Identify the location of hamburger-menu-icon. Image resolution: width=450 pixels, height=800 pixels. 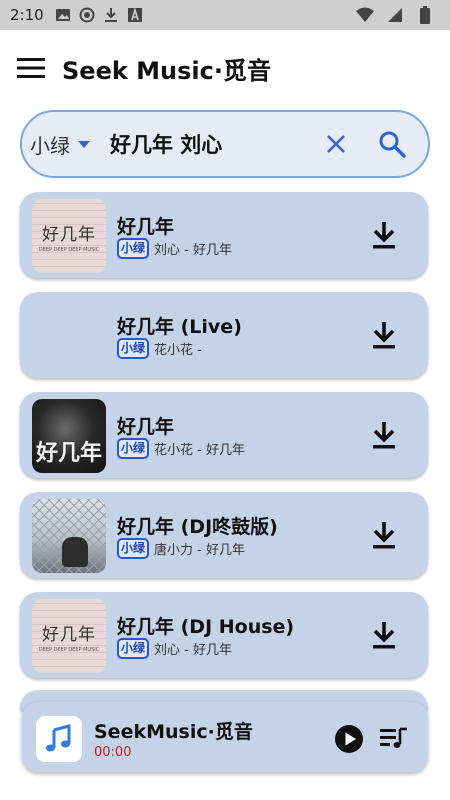
(31, 68).